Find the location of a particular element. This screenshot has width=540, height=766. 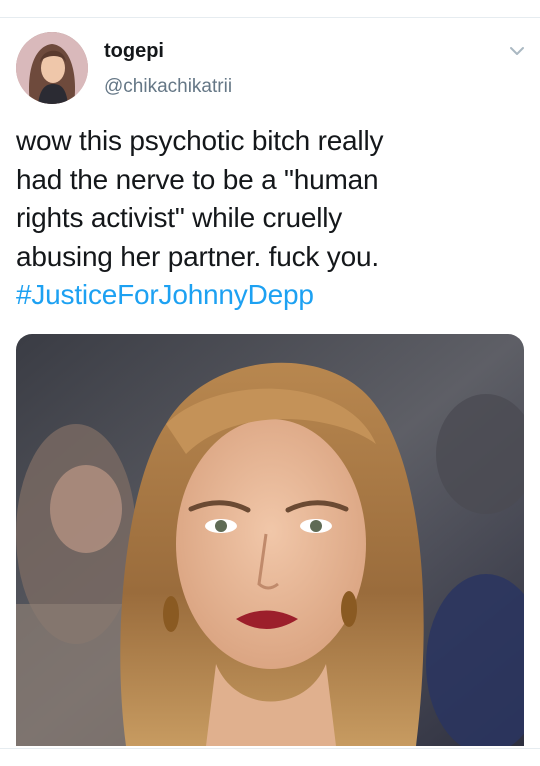

avatar-image is located at coordinates (52, 68).